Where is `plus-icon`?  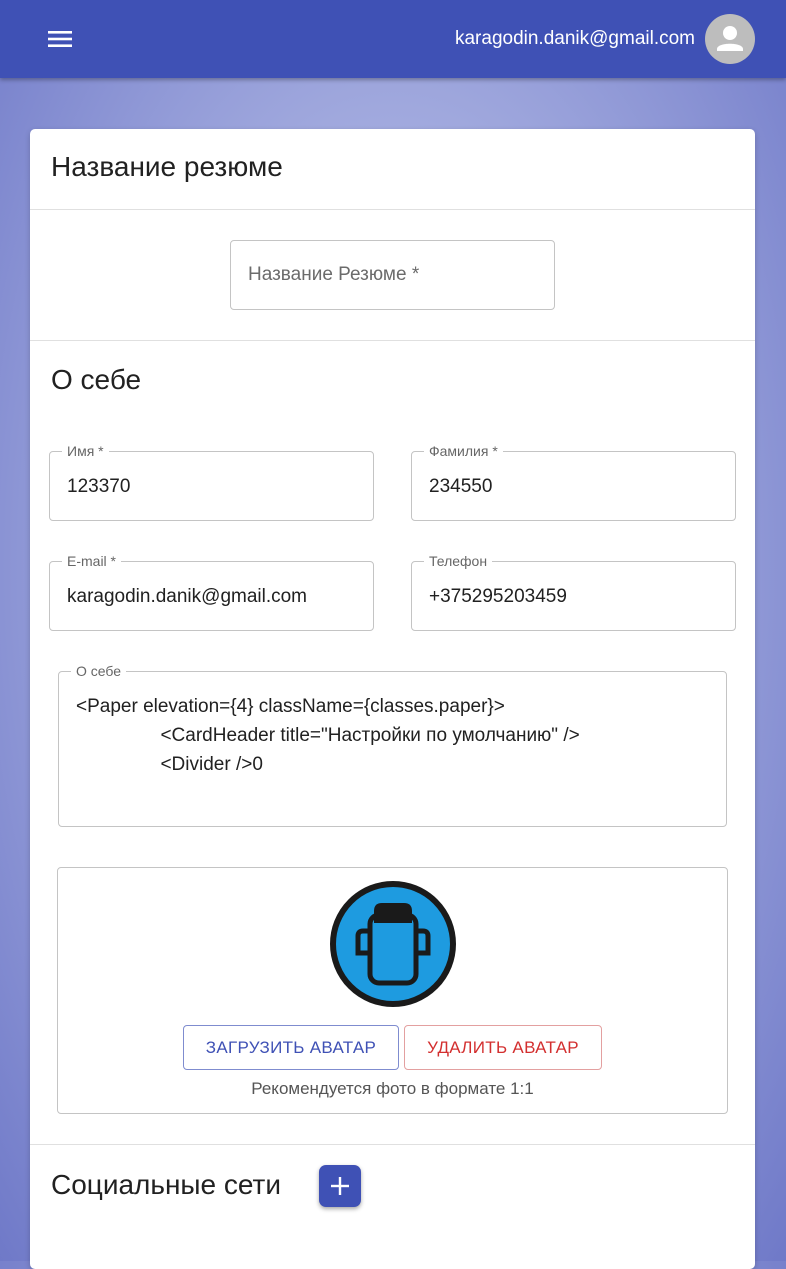
plus-icon is located at coordinates (340, 1186).